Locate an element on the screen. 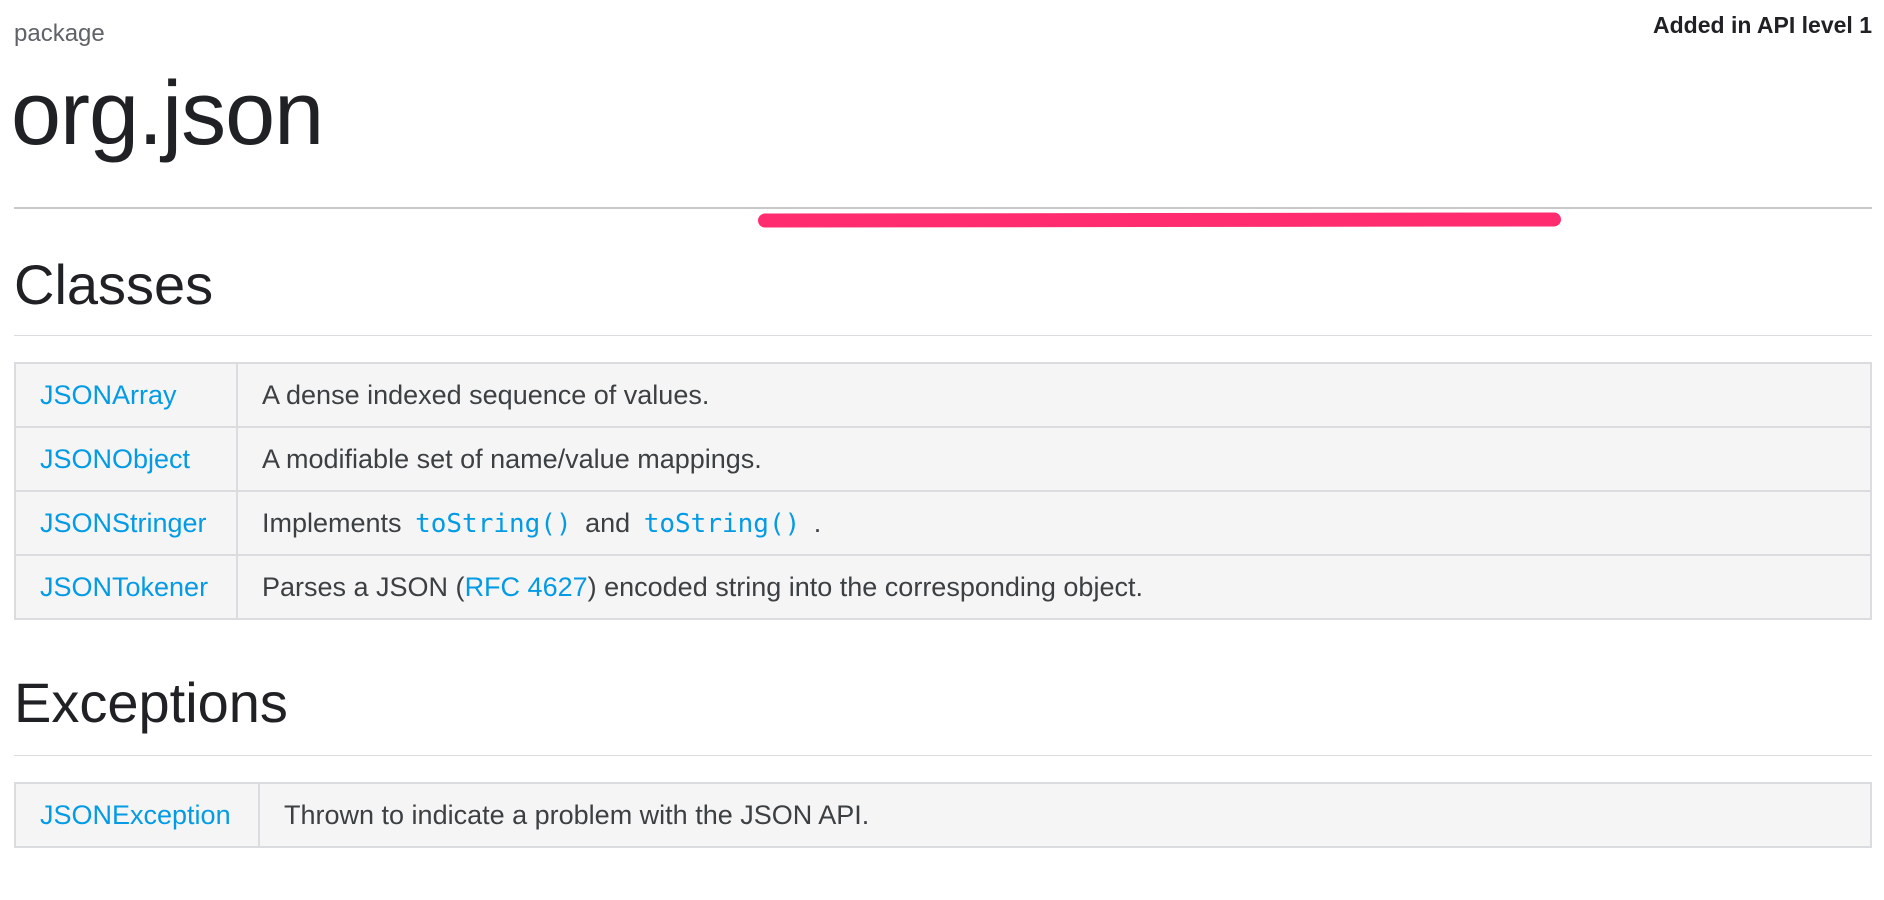 The image size is (1884, 900). description-text: and is located at coordinates (608, 522).